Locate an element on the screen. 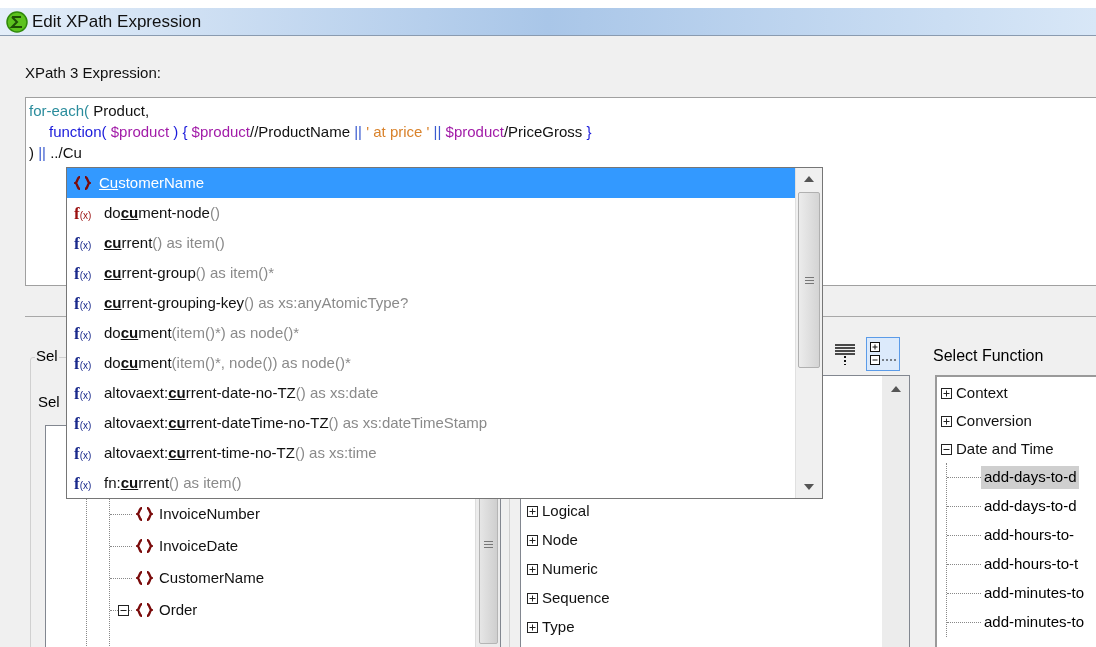  suggestion-text: current-group() as item()* is located at coordinates (189, 272).